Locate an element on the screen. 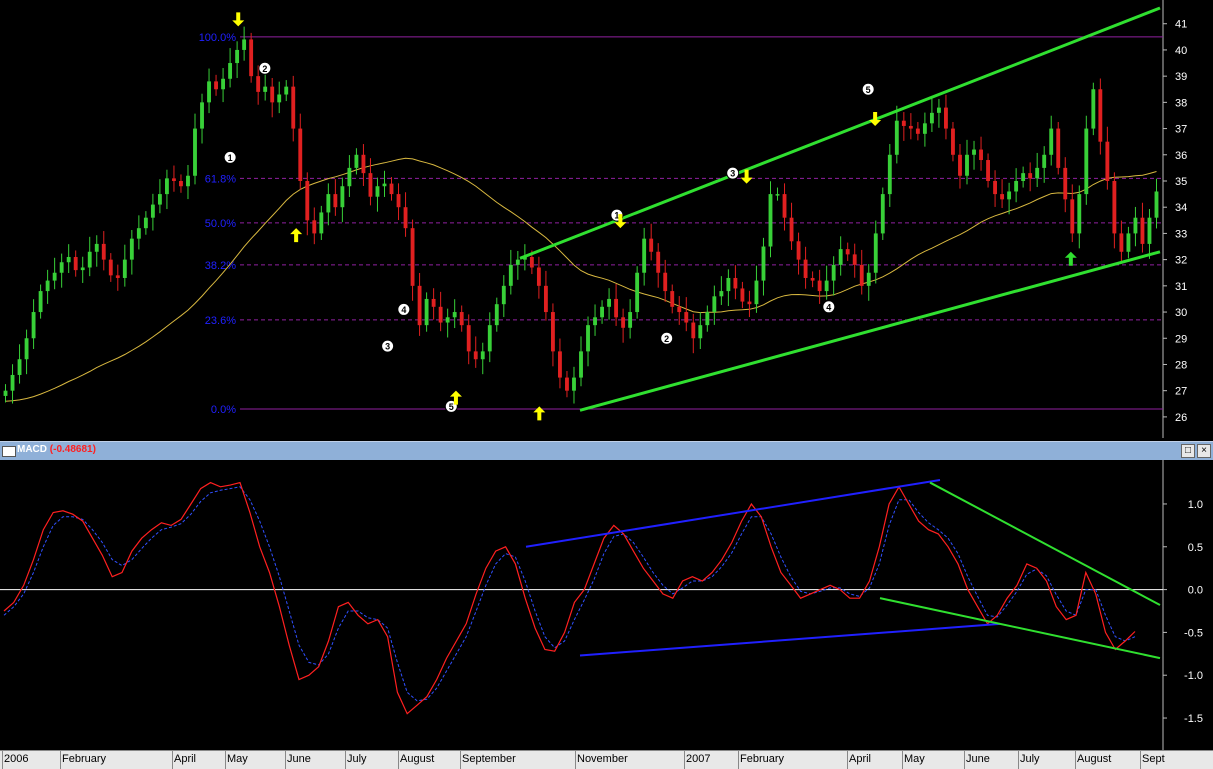 The image size is (1213, 769). macd-title: MACD is located at coordinates (32, 449).